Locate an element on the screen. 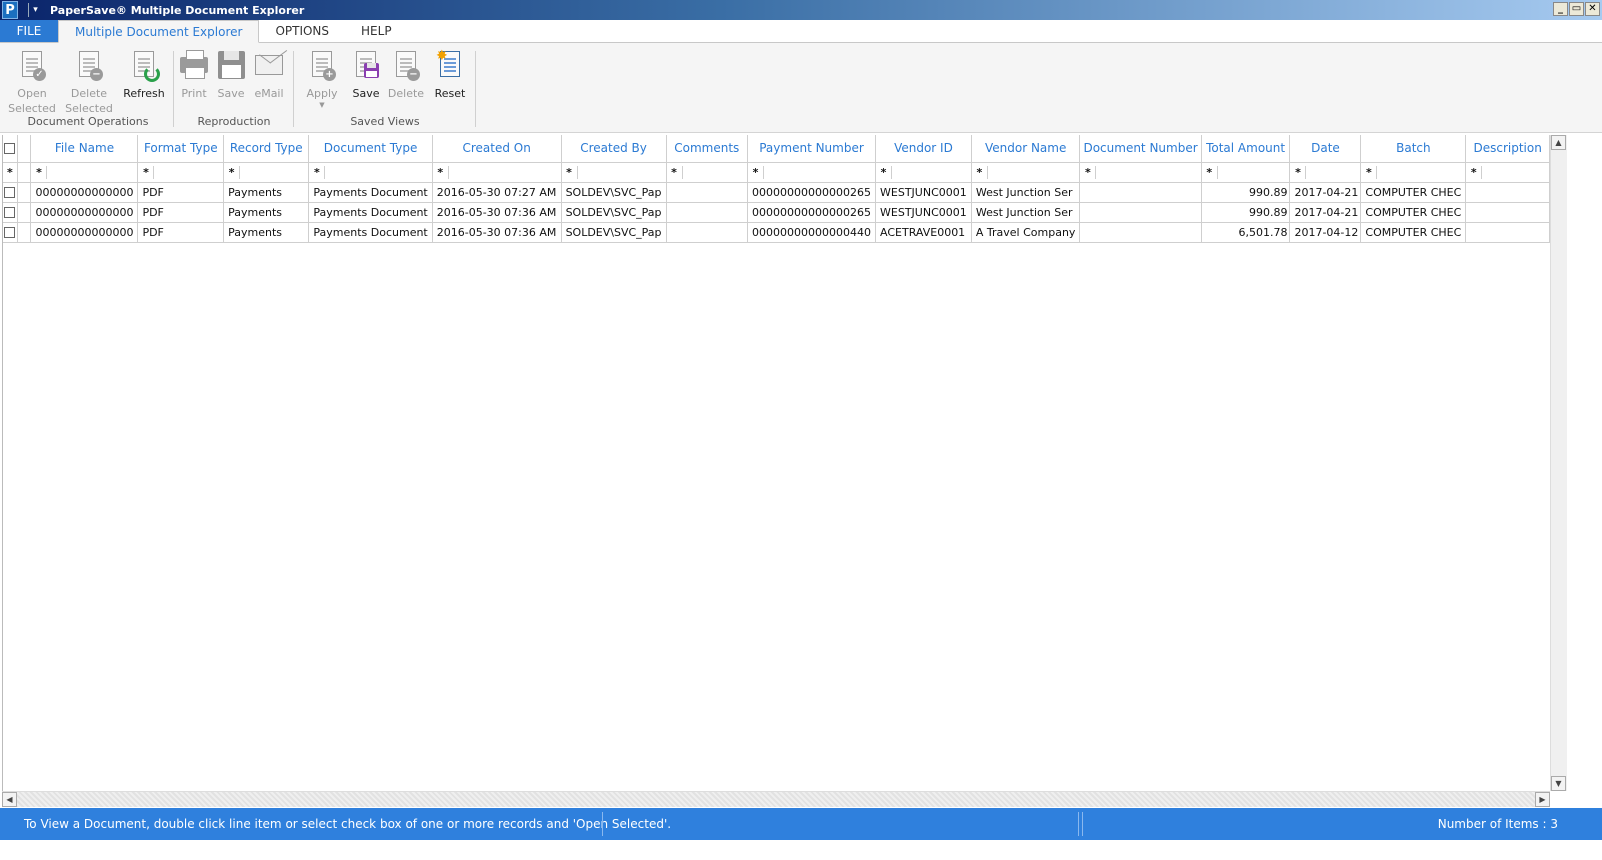 The image size is (1602, 860). open-selected-button: ✓ Open Selected is located at coordinates (32, 81).